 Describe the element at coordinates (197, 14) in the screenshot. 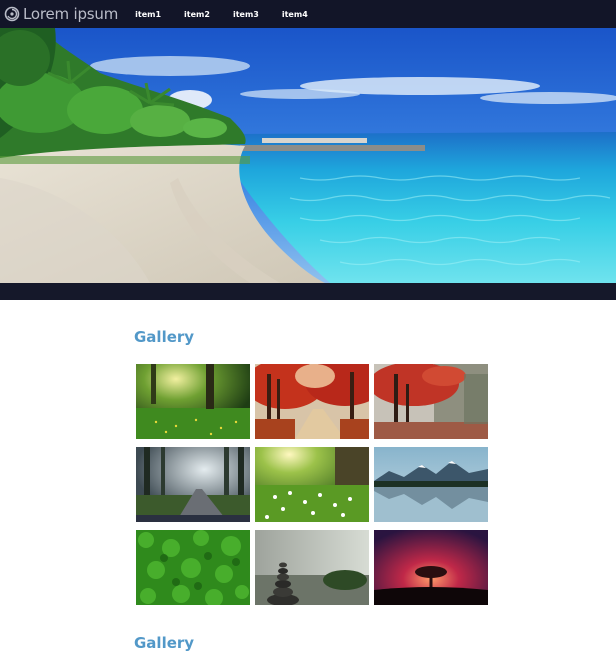

I see `nav-item-2: item2` at that location.